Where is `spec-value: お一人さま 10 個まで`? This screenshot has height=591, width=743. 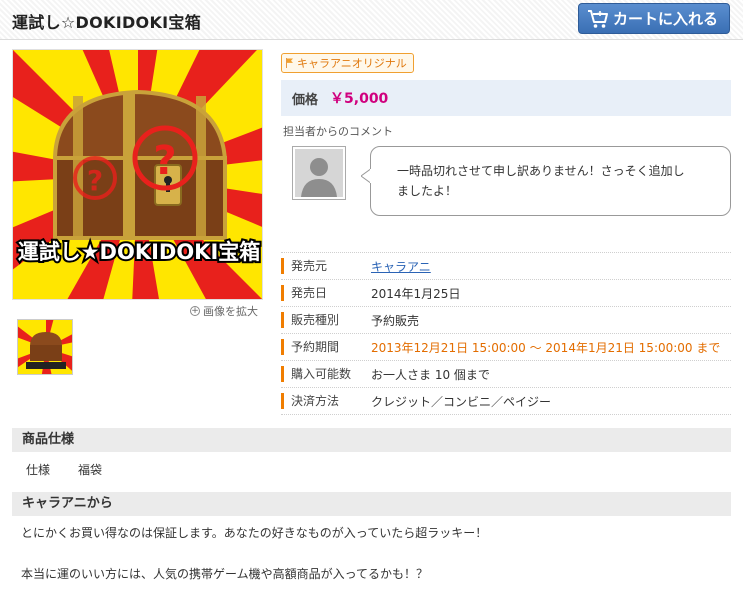 spec-value: お一人さま 10 個まで is located at coordinates (430, 374).